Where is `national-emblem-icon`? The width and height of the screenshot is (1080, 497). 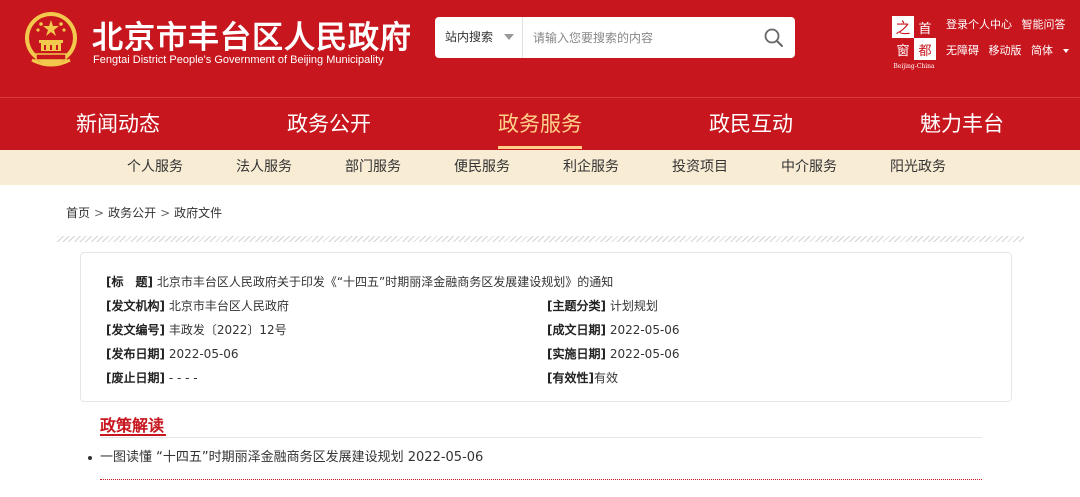
national-emblem-icon is located at coordinates (51, 40).